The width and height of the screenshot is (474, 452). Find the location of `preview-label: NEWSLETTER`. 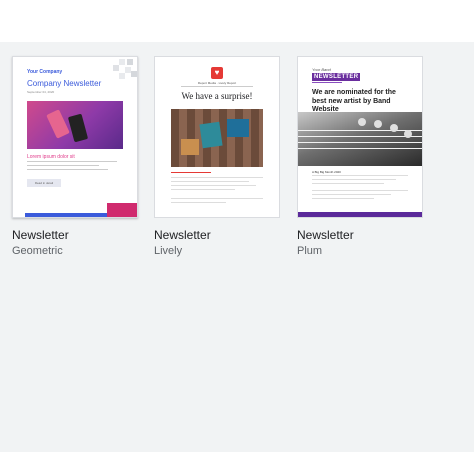

preview-label: NEWSLETTER is located at coordinates (336, 77).